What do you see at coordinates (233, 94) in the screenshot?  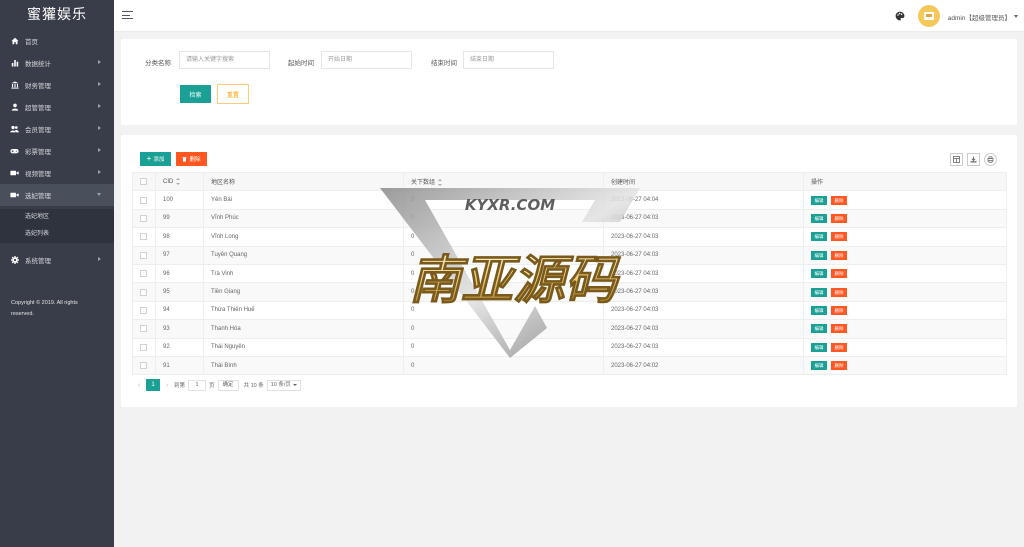 I see `reset-button: 重置` at bounding box center [233, 94].